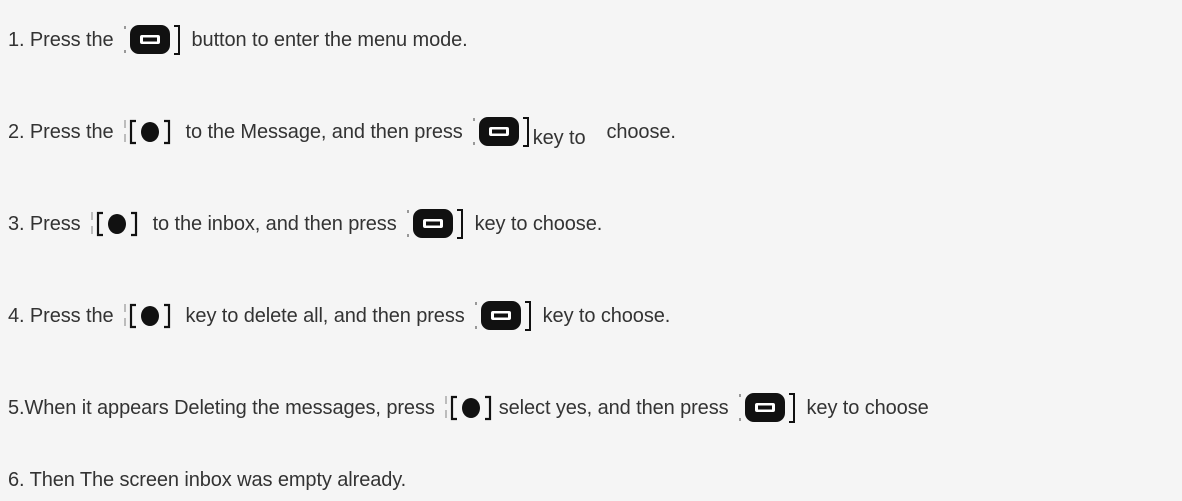 The height and width of the screenshot is (501, 1182). What do you see at coordinates (61, 315) in the screenshot?
I see `step-4-text-a: 4. Press the` at bounding box center [61, 315].